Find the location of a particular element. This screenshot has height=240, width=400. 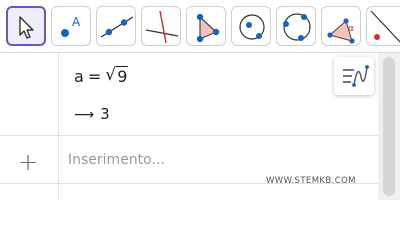

scroll-thumb is located at coordinates (389, 126).